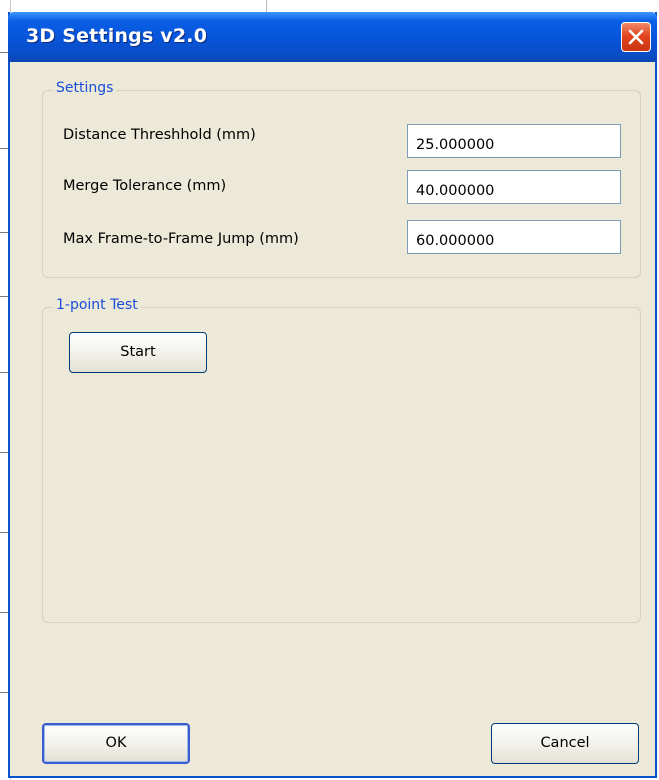 Image resolution: width=659 pixels, height=780 pixels. Describe the element at coordinates (145, 186) in the screenshot. I see `merge-tolerance-label: Merge Tolerance (mm)` at that location.